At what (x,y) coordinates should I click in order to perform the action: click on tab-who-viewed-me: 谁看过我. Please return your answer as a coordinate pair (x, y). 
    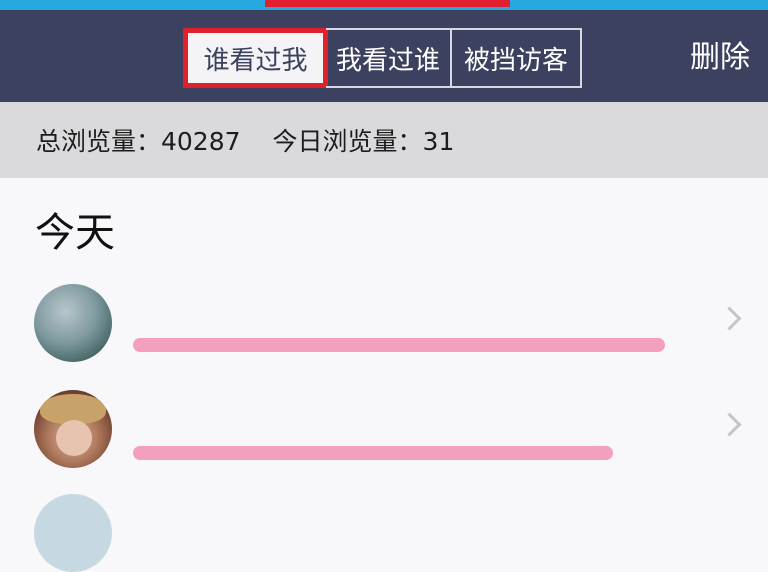
    Looking at the image, I should click on (255, 58).